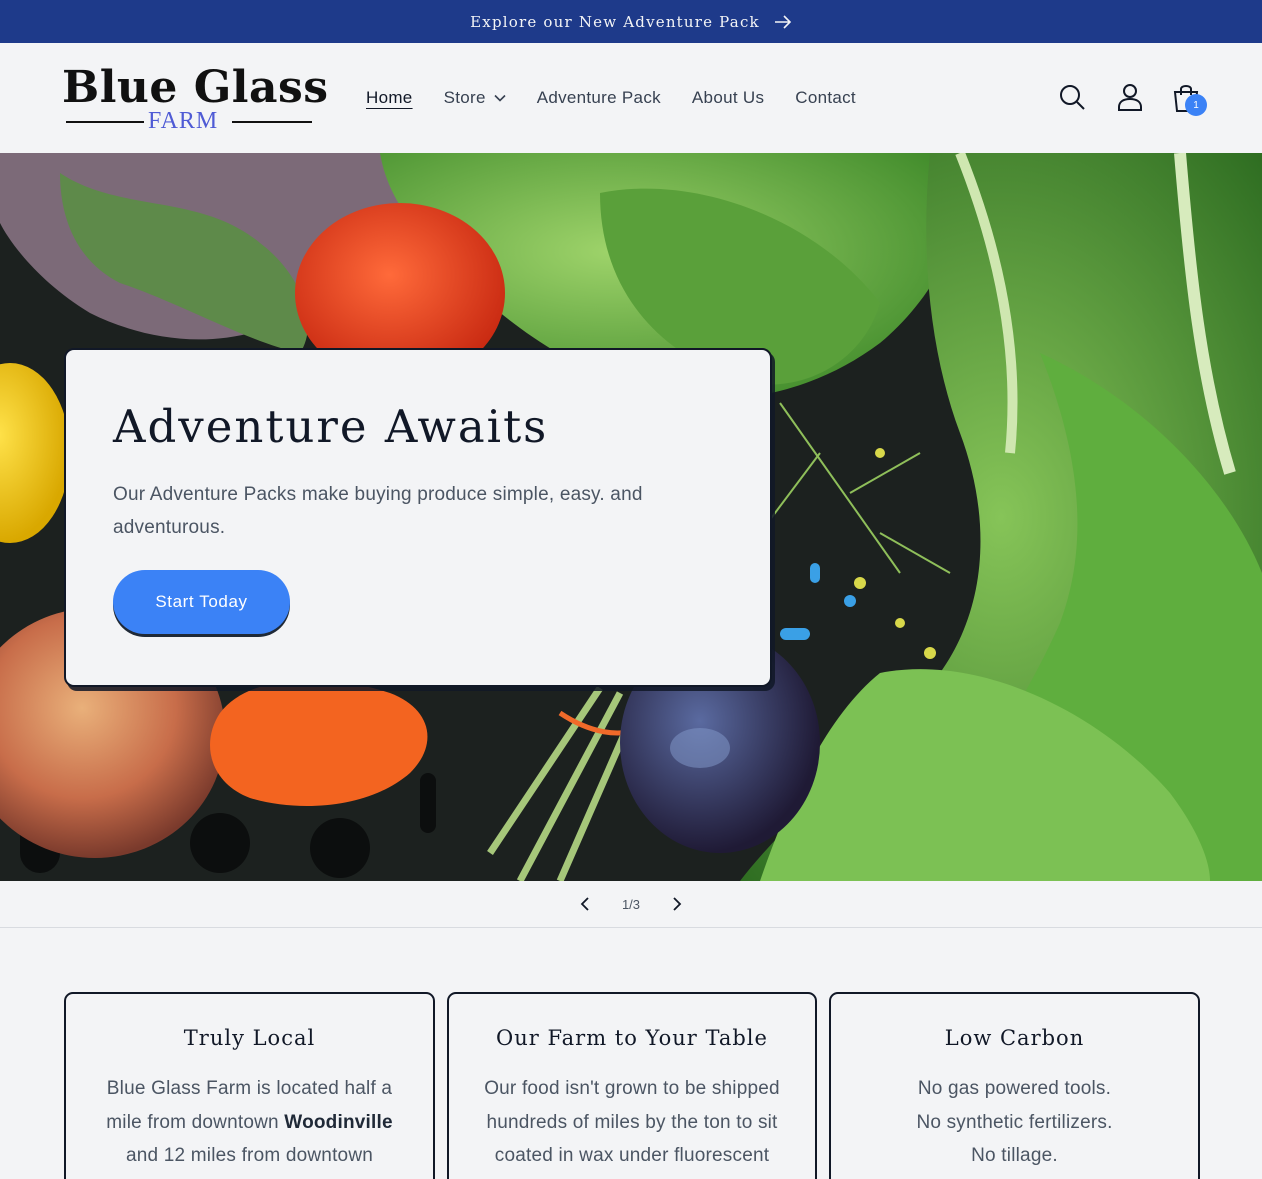 This screenshot has height=1179, width=1262. What do you see at coordinates (1072, 97) in the screenshot?
I see `search-icon` at bounding box center [1072, 97].